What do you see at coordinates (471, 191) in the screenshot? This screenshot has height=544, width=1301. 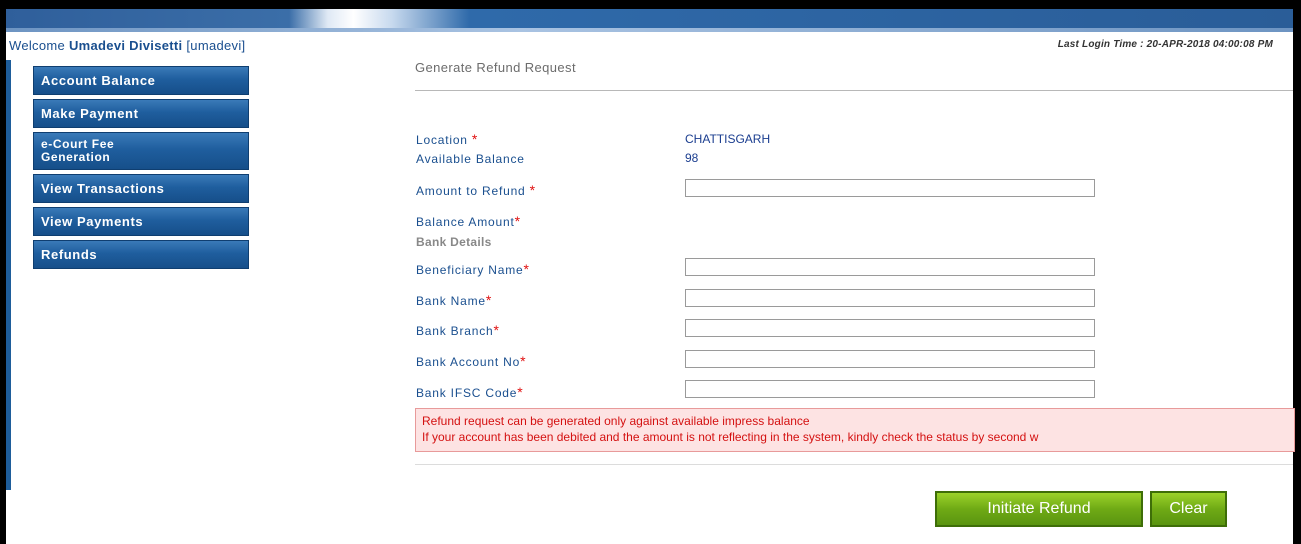 I see `amount-label-text: Amount to Refund` at bounding box center [471, 191].